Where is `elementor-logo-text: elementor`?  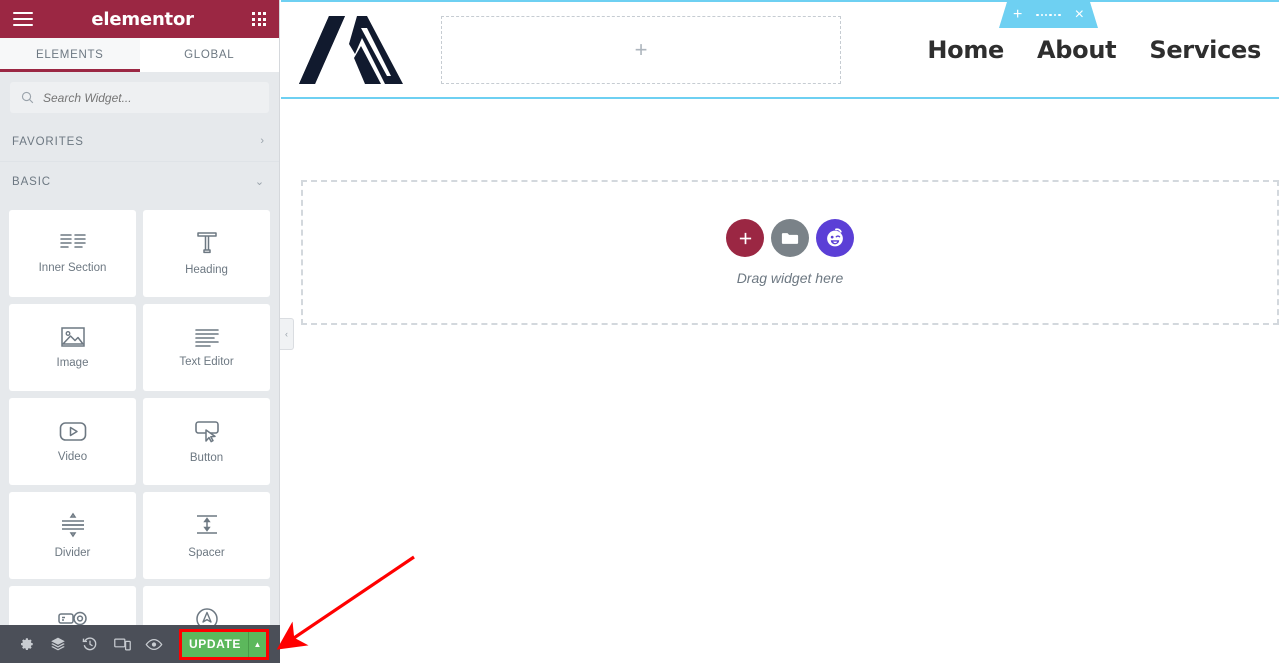
elementor-logo-text: elementor is located at coordinates (142, 19).